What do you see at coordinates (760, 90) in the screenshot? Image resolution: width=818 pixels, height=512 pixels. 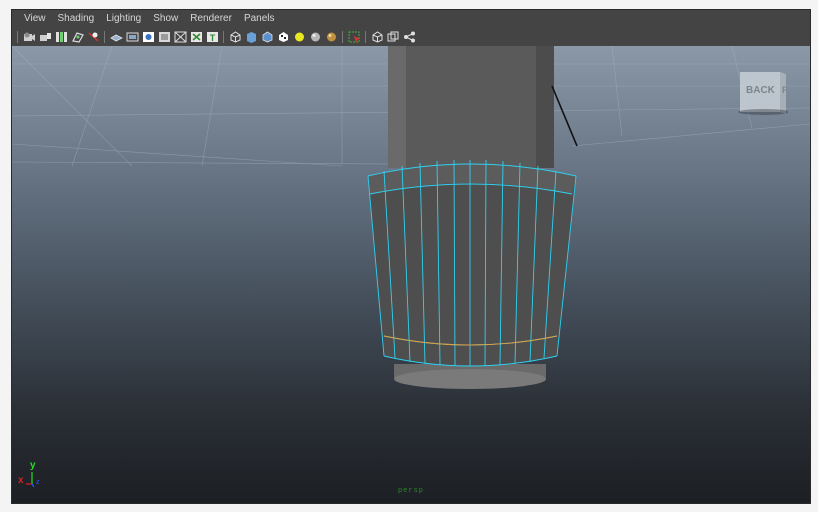 I see `view-cube-face-label: BACK` at bounding box center [760, 90].